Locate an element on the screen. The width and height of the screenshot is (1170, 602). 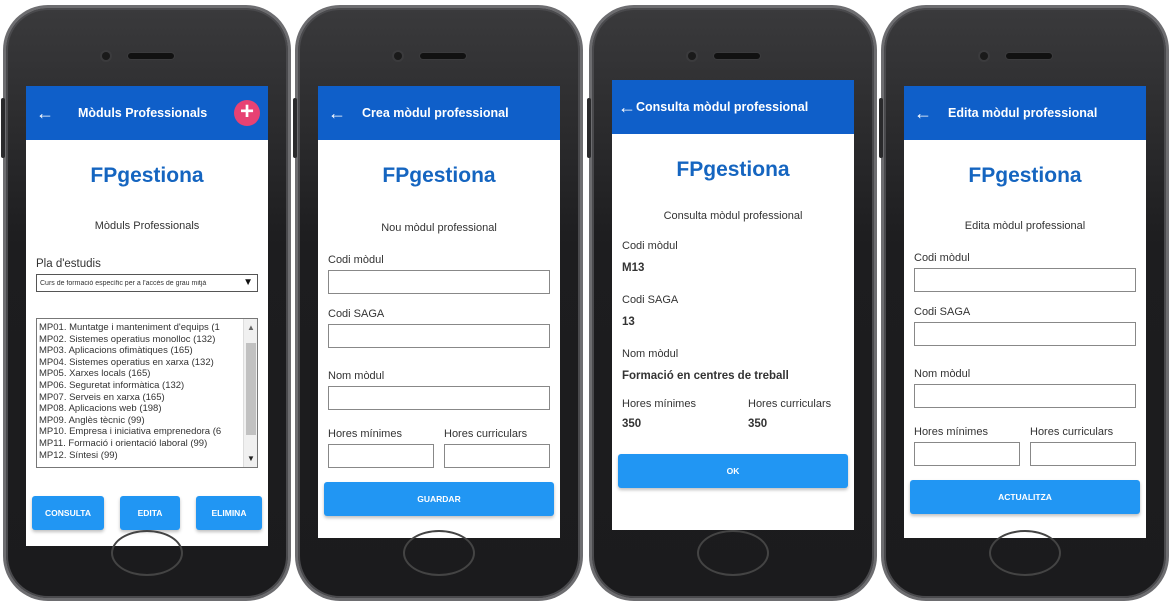
list-item: MP12. Síntesi (99) is located at coordinates (143, 456).